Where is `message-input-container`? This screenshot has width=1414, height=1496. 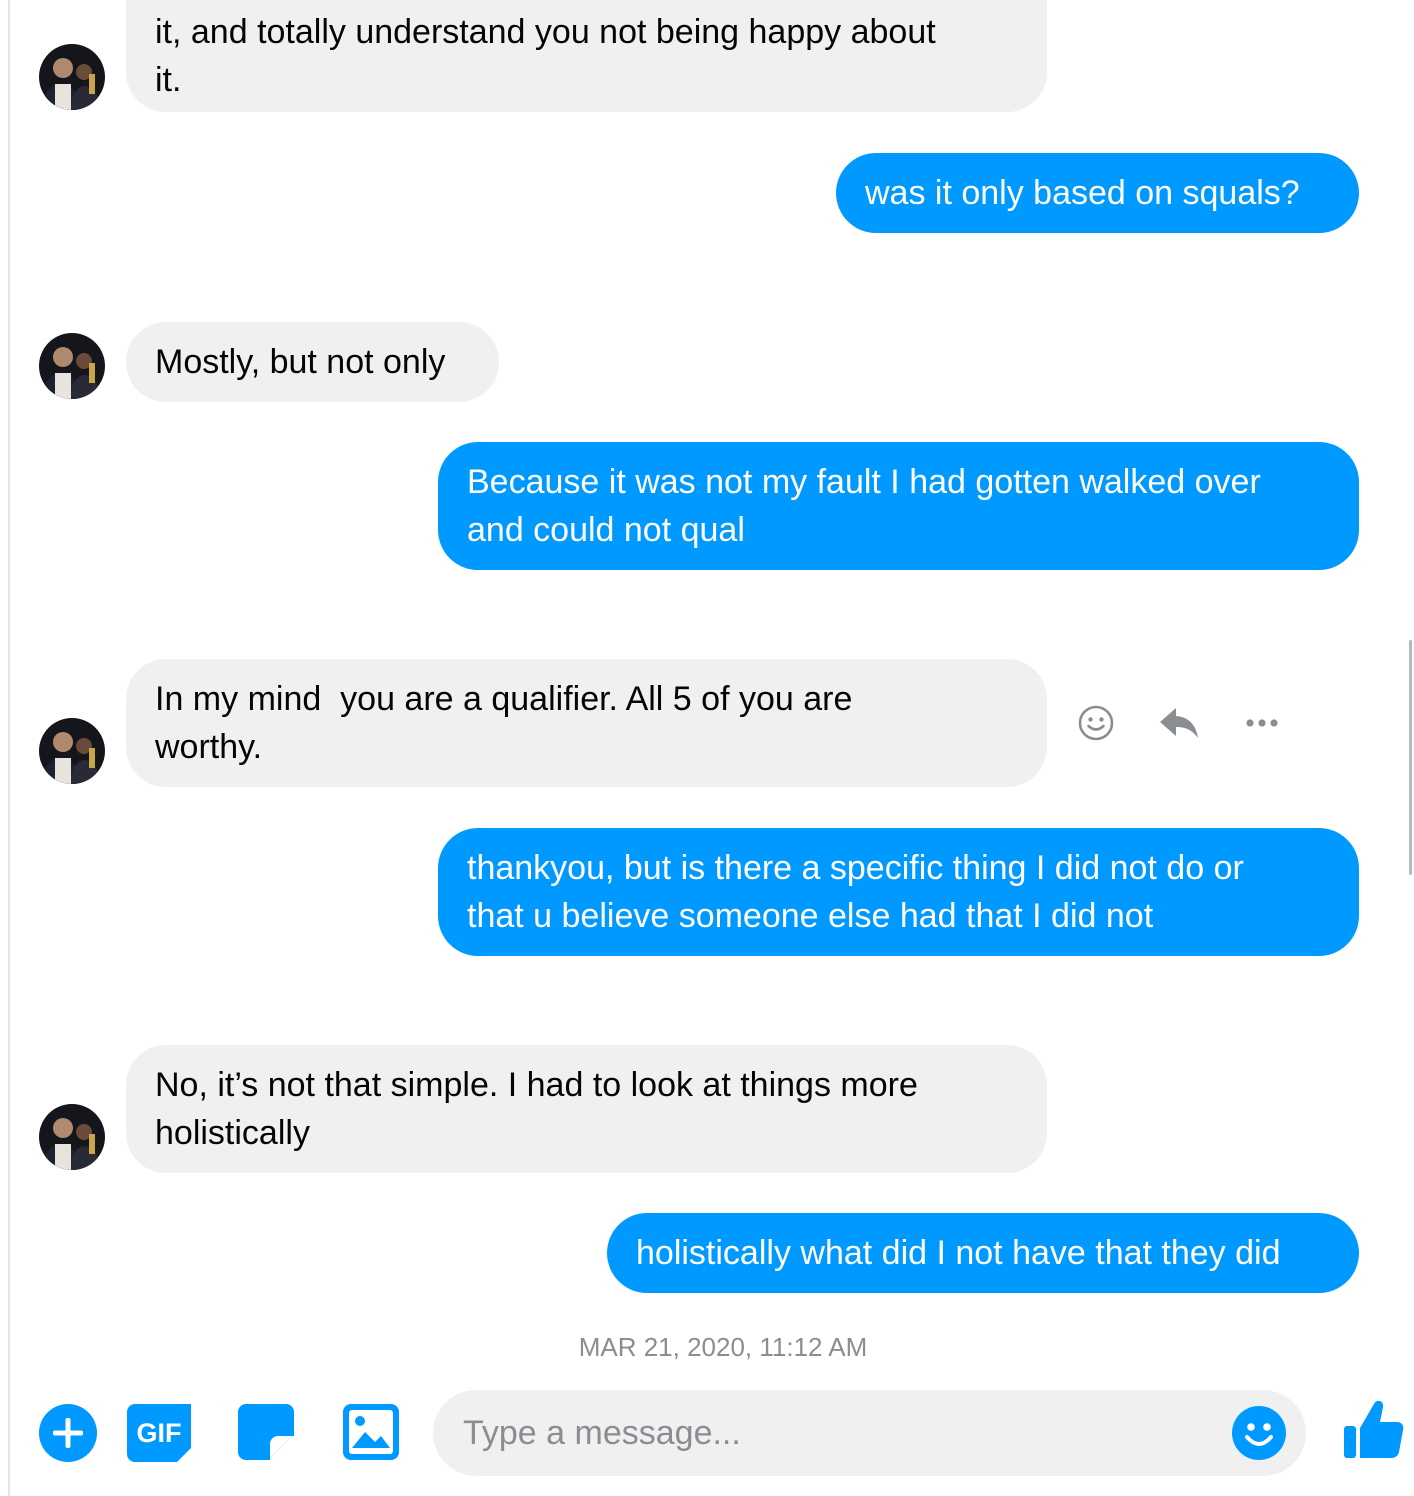 message-input-container is located at coordinates (869, 1433).